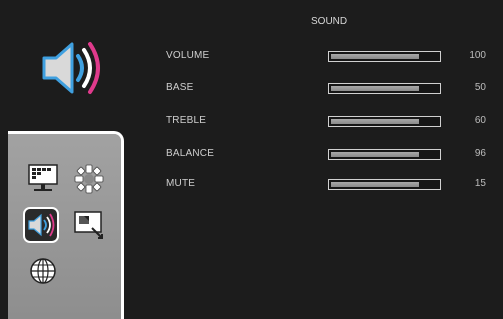 The image size is (503, 319). I want to click on setting-value: 100, so click(477, 55).